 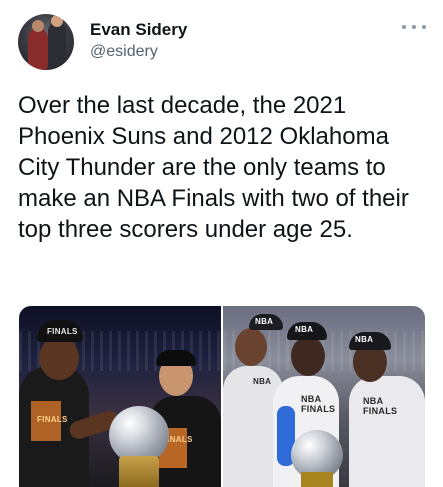 What do you see at coordinates (262, 381) in the screenshot?
I see `shirt-label-a: NBA` at bounding box center [262, 381].